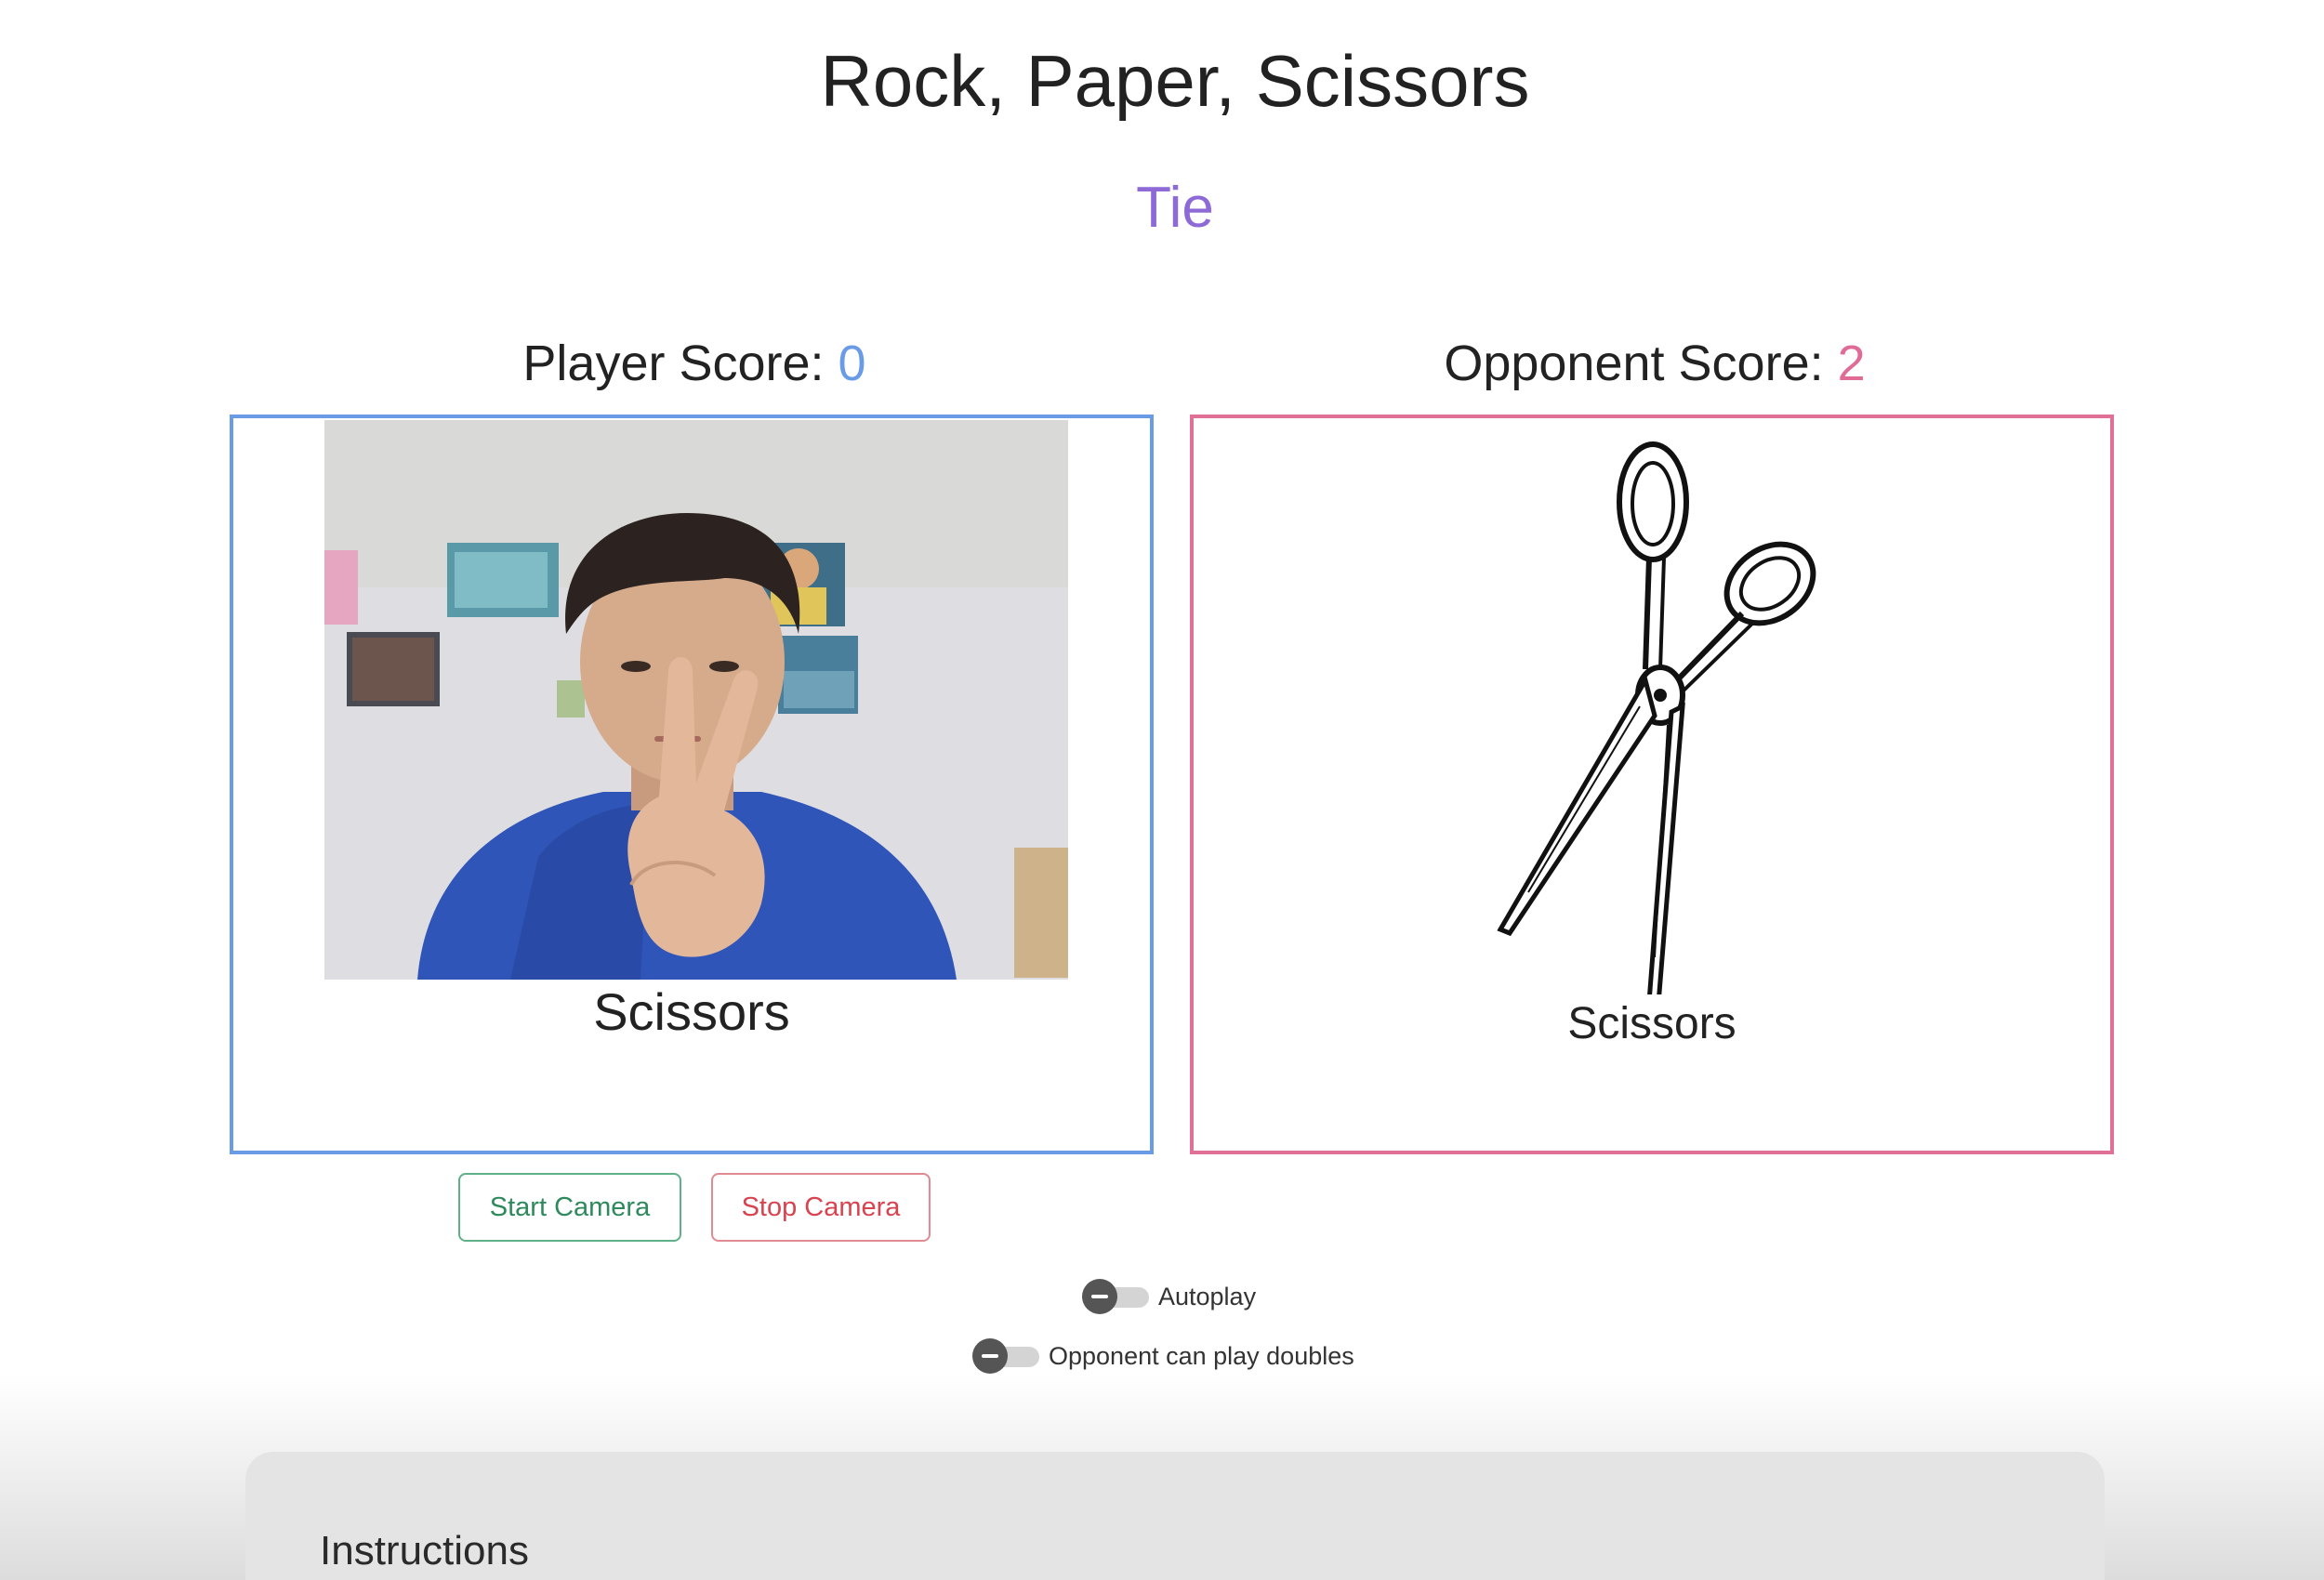 The height and width of the screenshot is (1580, 2324). What do you see at coordinates (1175, 208) in the screenshot?
I see `round-result: Tie` at bounding box center [1175, 208].